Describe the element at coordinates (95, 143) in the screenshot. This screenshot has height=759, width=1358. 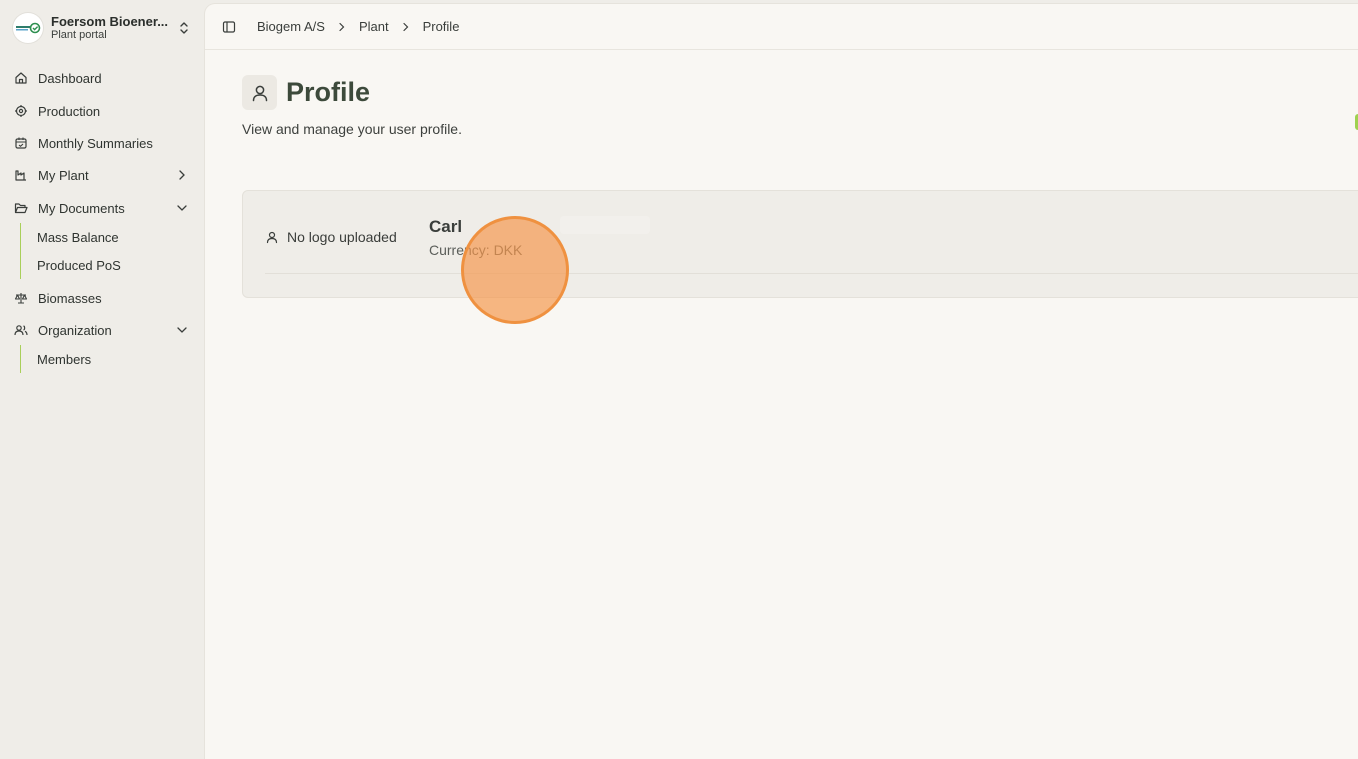
I see `sidebar-item-label: Monthly Summaries` at that location.